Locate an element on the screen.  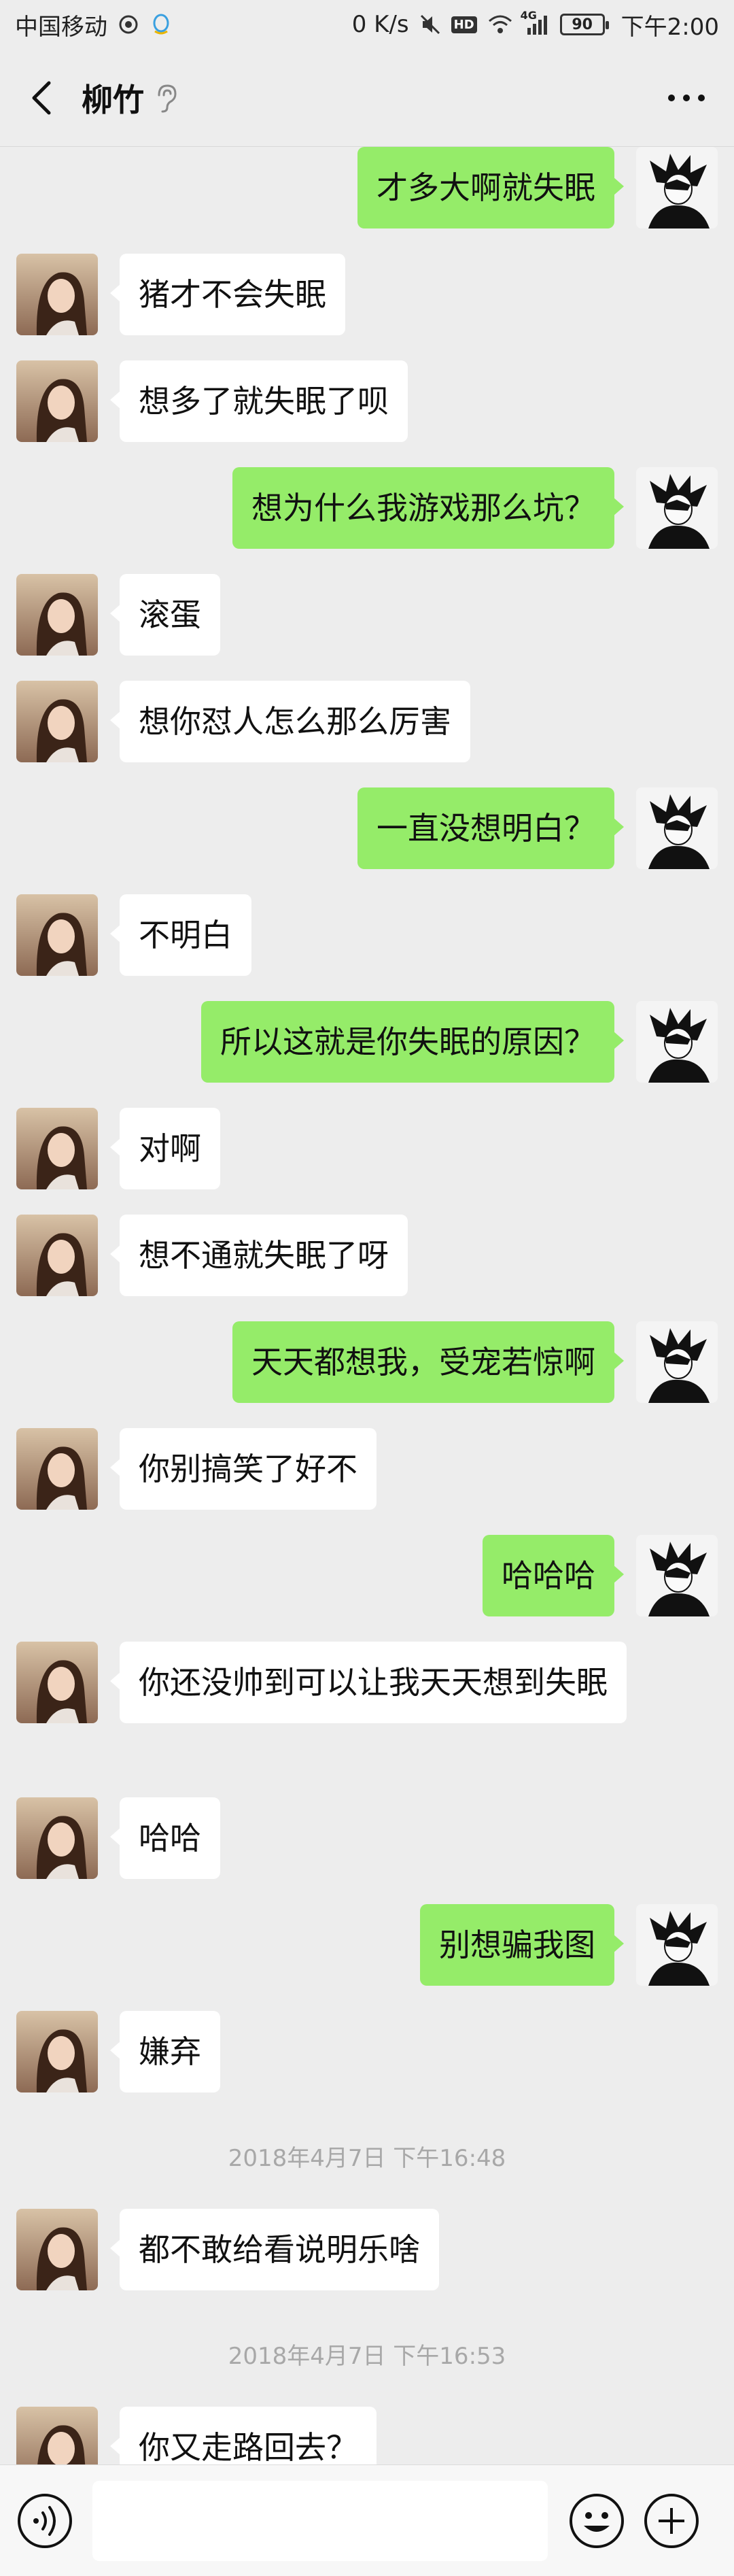
smiley-icon is located at coordinates (597, 2520).